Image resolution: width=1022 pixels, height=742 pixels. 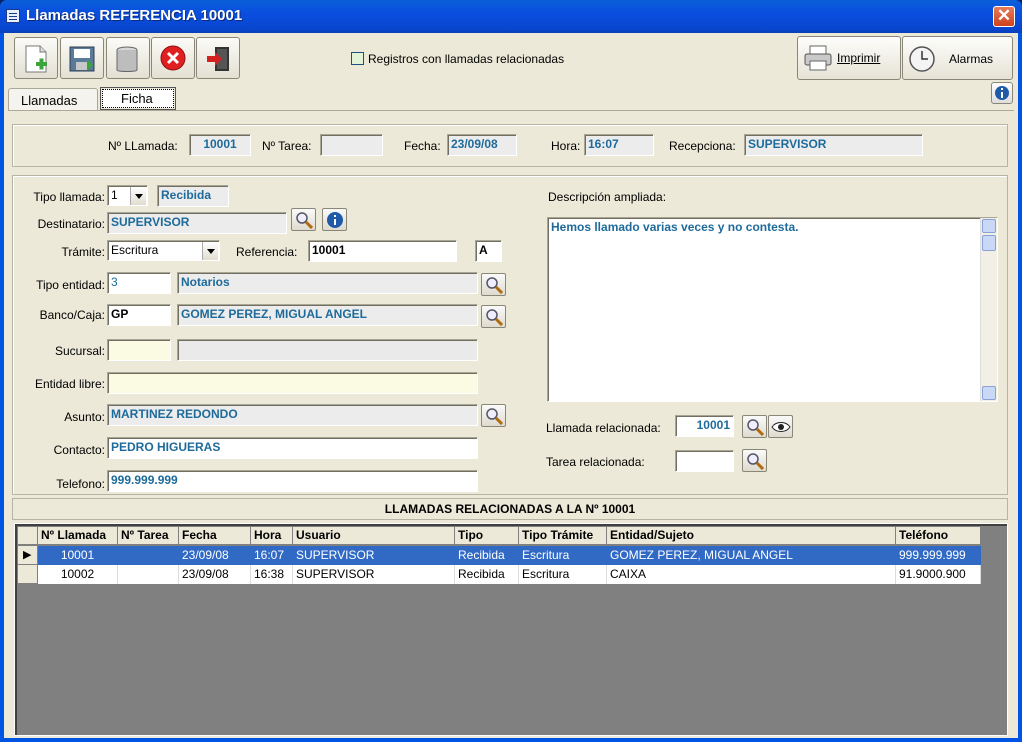 I want to click on close-button: ✕, so click(x=1004, y=16).